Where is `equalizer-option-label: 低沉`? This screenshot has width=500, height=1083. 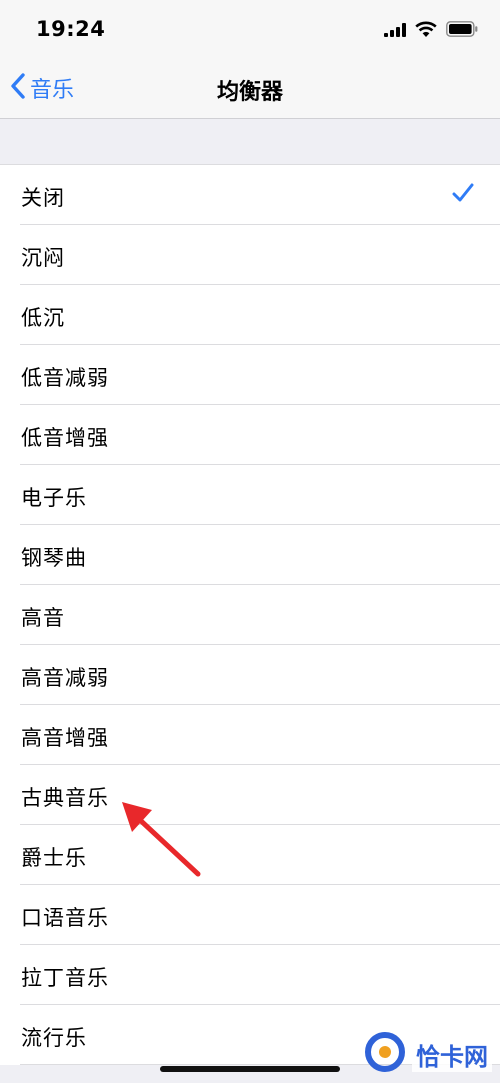
equalizer-option-label: 低沉 is located at coordinates (43, 318).